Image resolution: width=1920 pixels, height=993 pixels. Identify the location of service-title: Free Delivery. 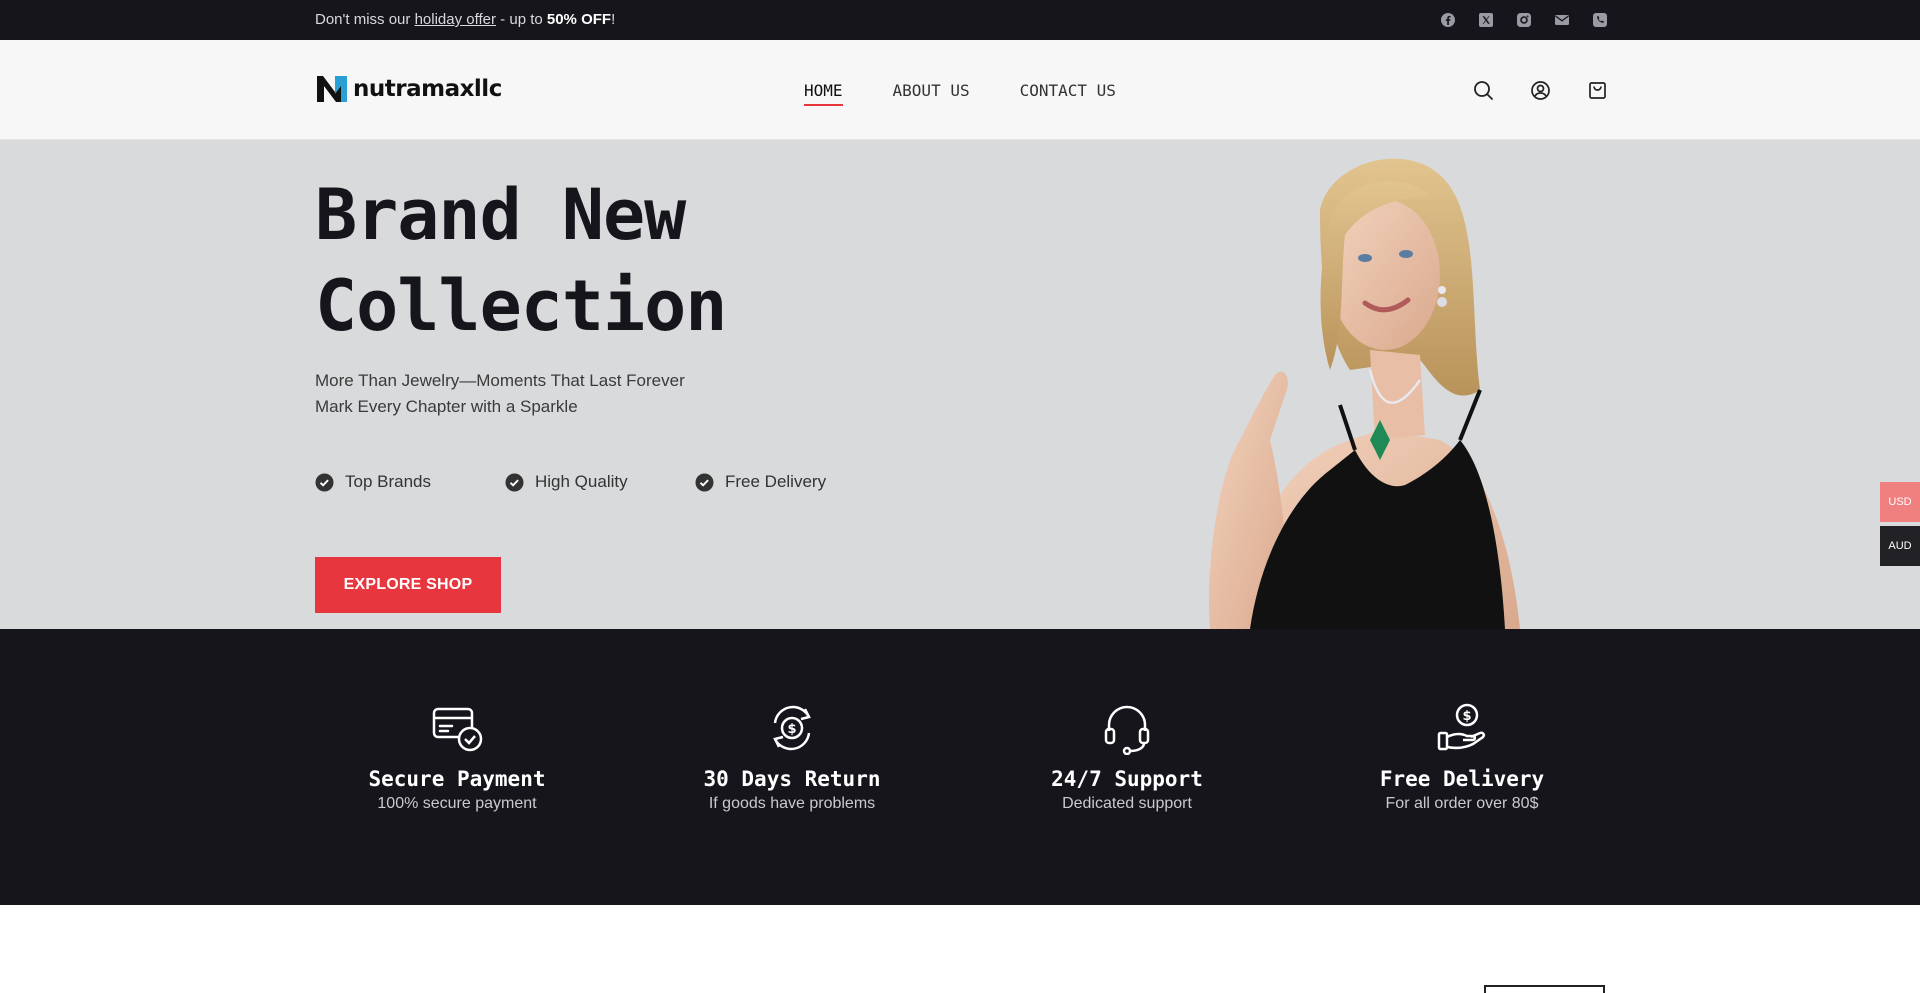
(1462, 779).